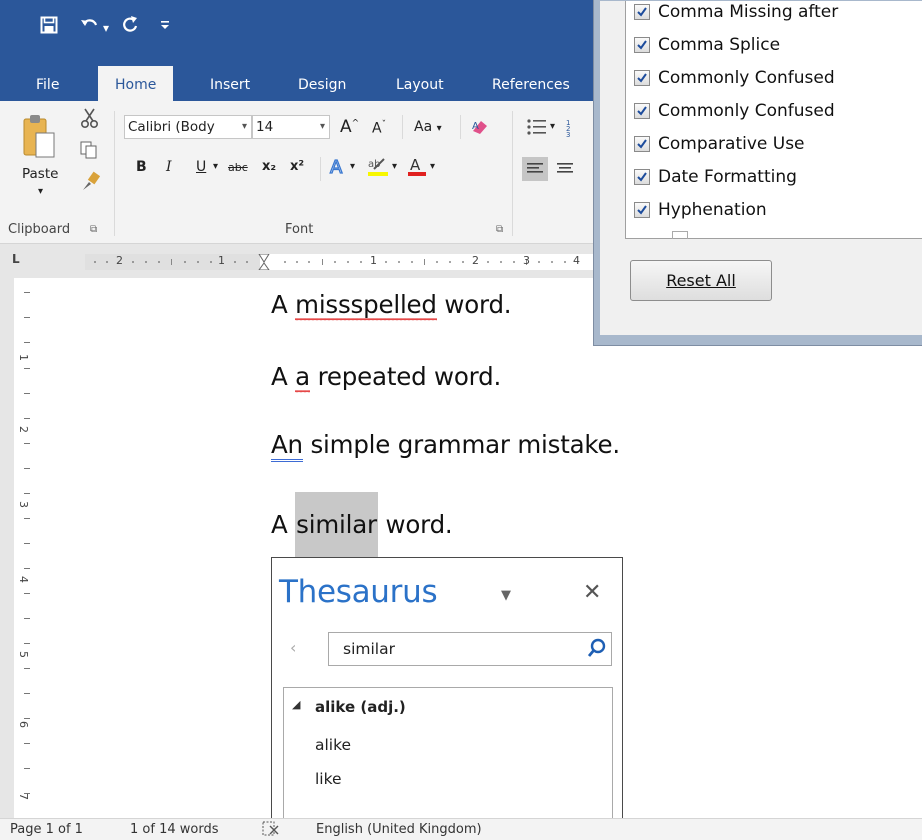  I want to click on font-size-combo: 14 ▾, so click(291, 127).